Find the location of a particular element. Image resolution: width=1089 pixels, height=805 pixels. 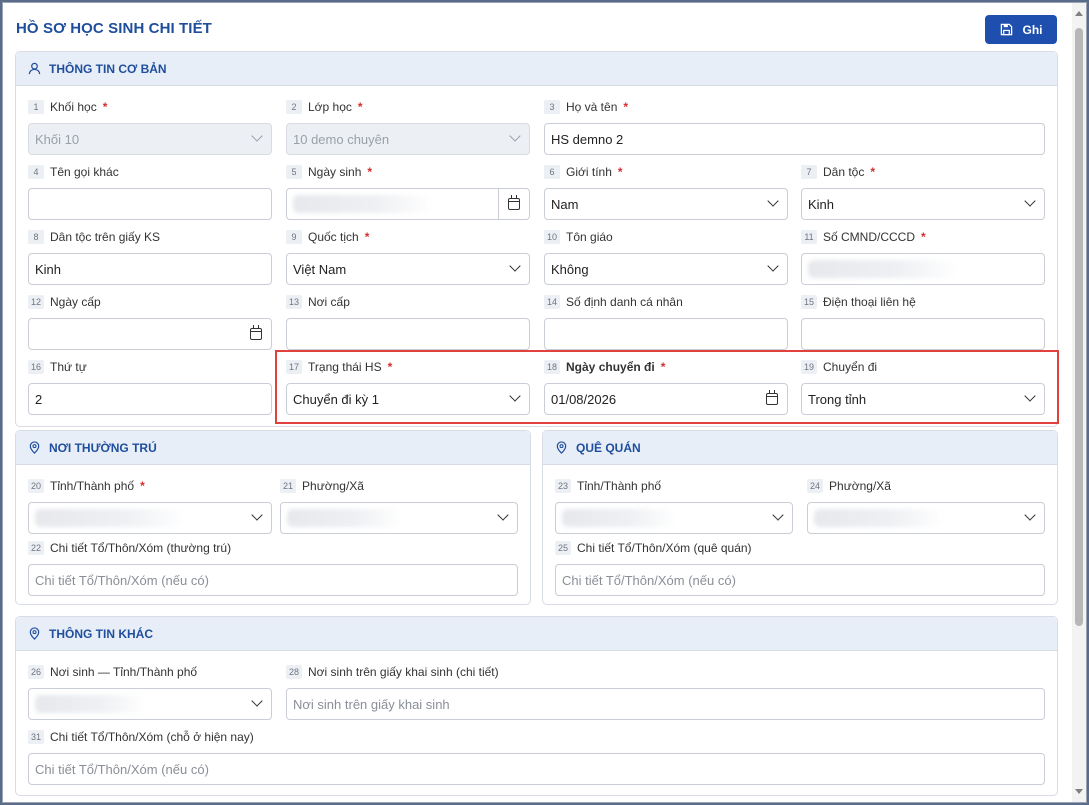

residence-province-select is located at coordinates (150, 518).